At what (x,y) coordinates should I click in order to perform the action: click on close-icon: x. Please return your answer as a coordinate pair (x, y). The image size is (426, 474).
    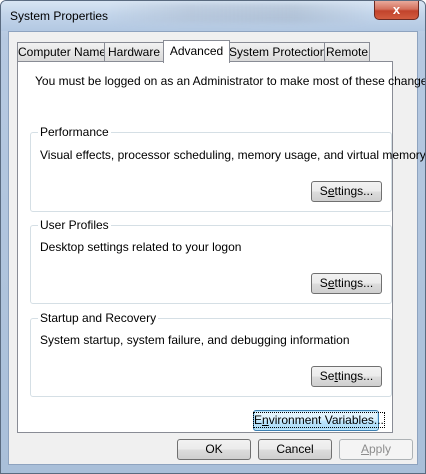
    Looking at the image, I should click on (396, 9).